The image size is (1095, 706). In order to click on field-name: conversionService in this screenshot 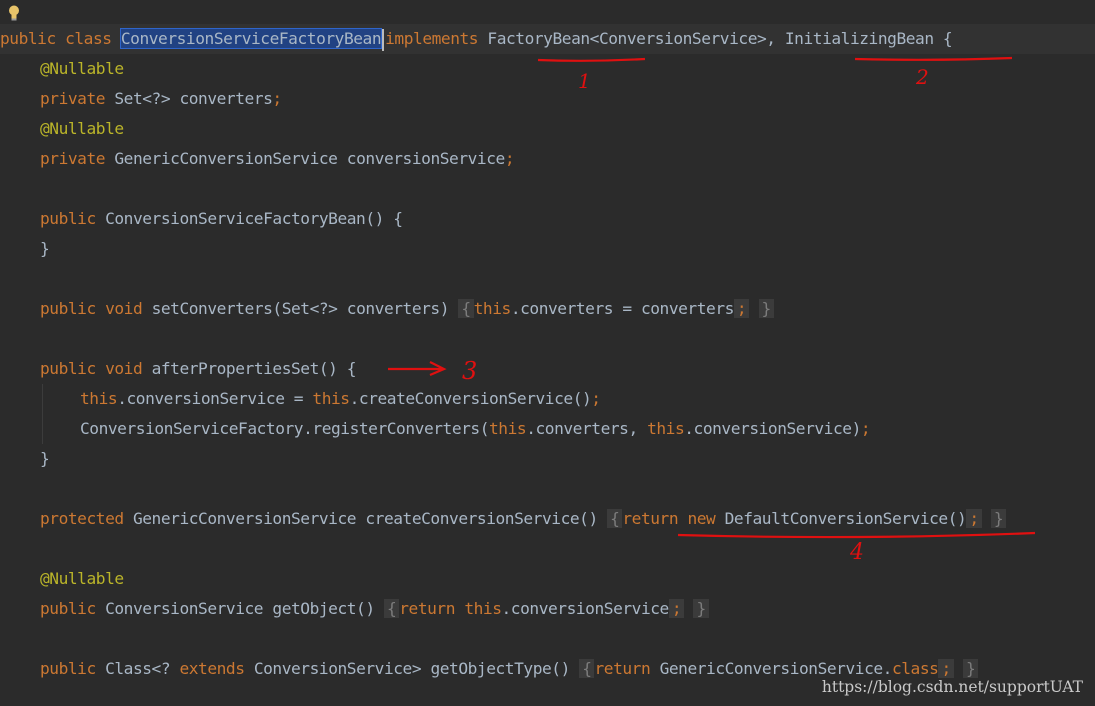, I will do `click(425, 158)`.